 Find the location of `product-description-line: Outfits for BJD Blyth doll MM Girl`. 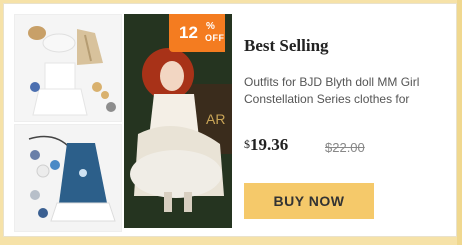

product-description-line: Outfits for BJD Blyth doll MM Girl is located at coordinates (332, 82).